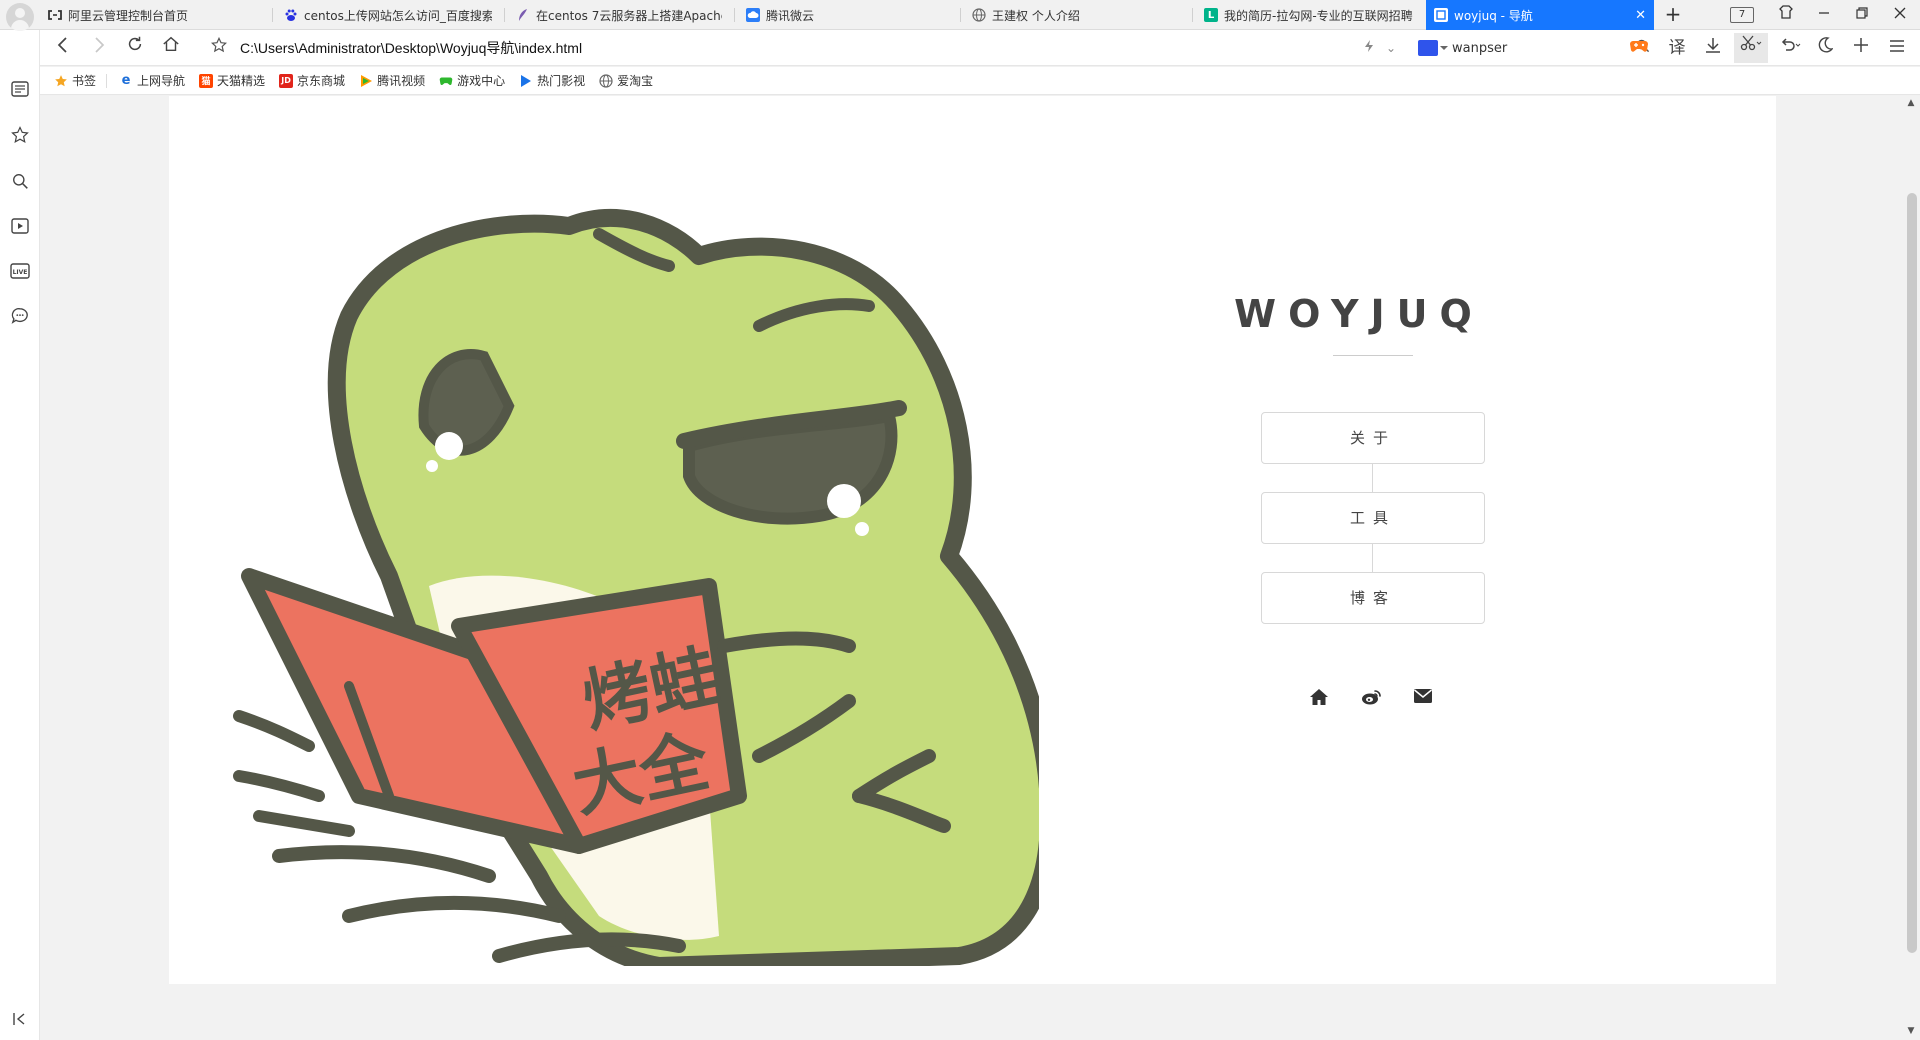 This screenshot has width=1920, height=1040. I want to click on scroll-up-arrow: ▲, so click(1911, 104).